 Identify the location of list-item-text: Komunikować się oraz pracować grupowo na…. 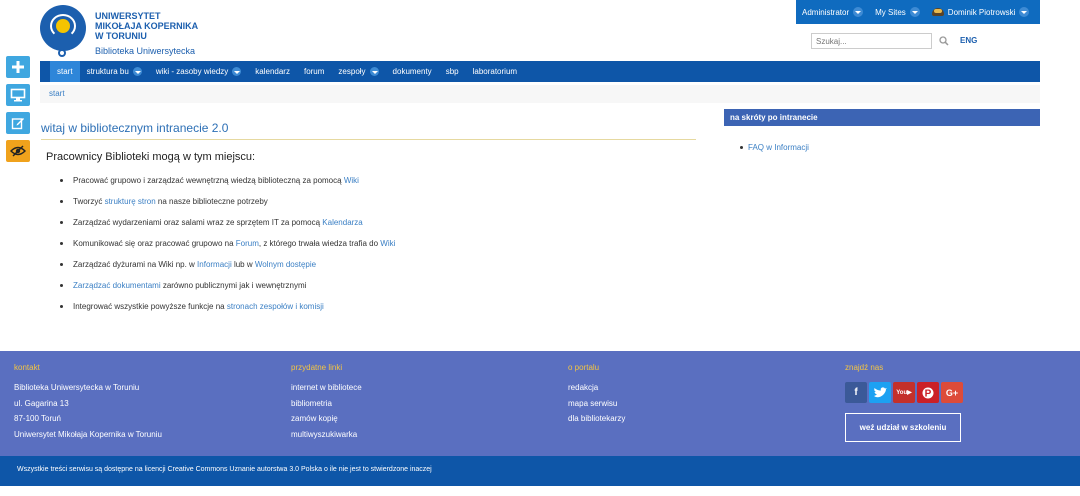
(234, 243).